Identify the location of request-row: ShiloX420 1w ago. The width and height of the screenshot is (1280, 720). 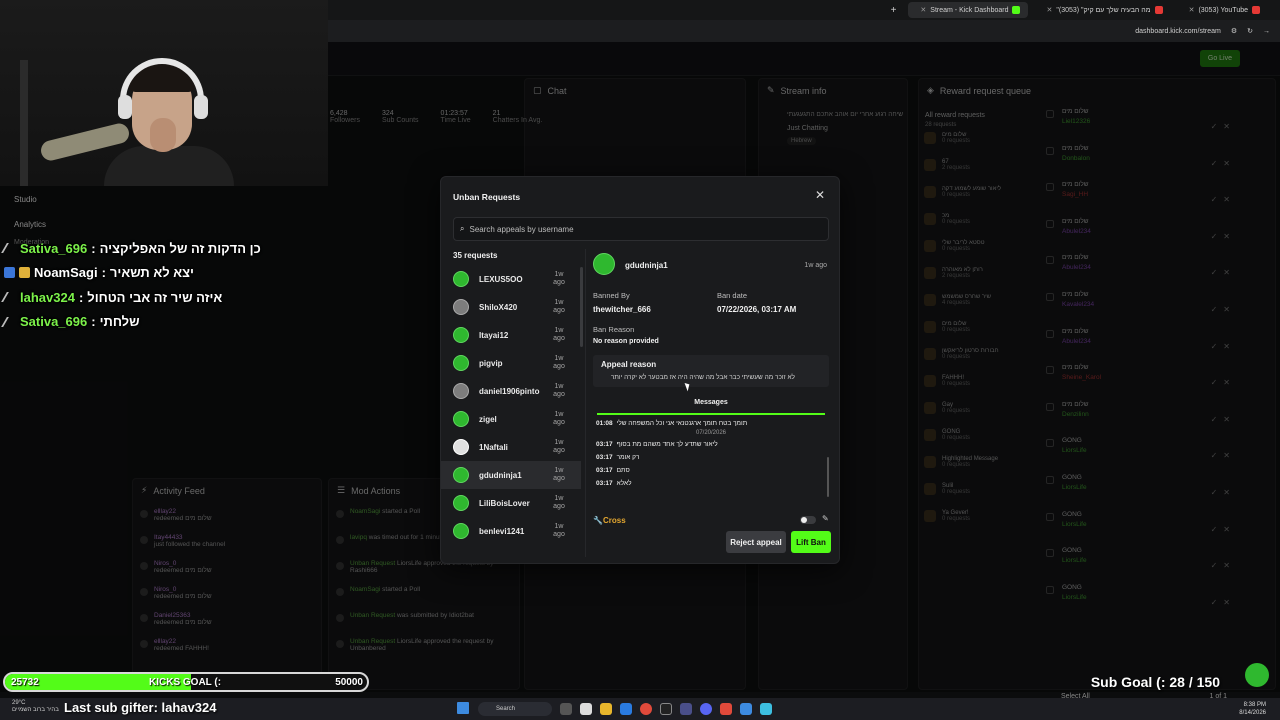
(511, 307).